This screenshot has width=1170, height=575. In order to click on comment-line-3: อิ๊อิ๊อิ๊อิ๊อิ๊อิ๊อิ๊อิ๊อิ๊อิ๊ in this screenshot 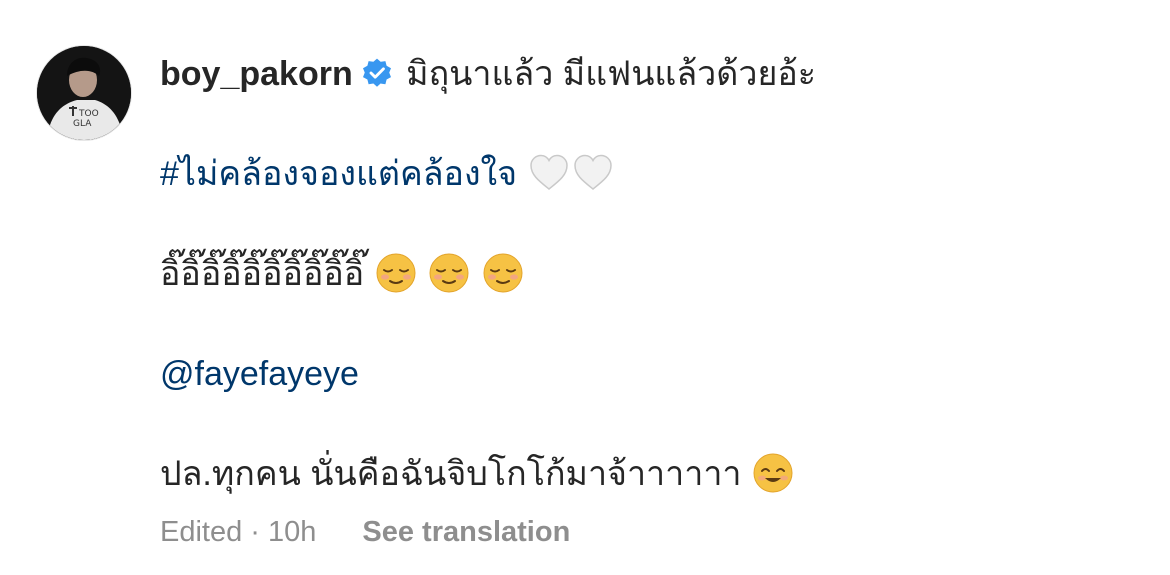, I will do `click(655, 274)`.